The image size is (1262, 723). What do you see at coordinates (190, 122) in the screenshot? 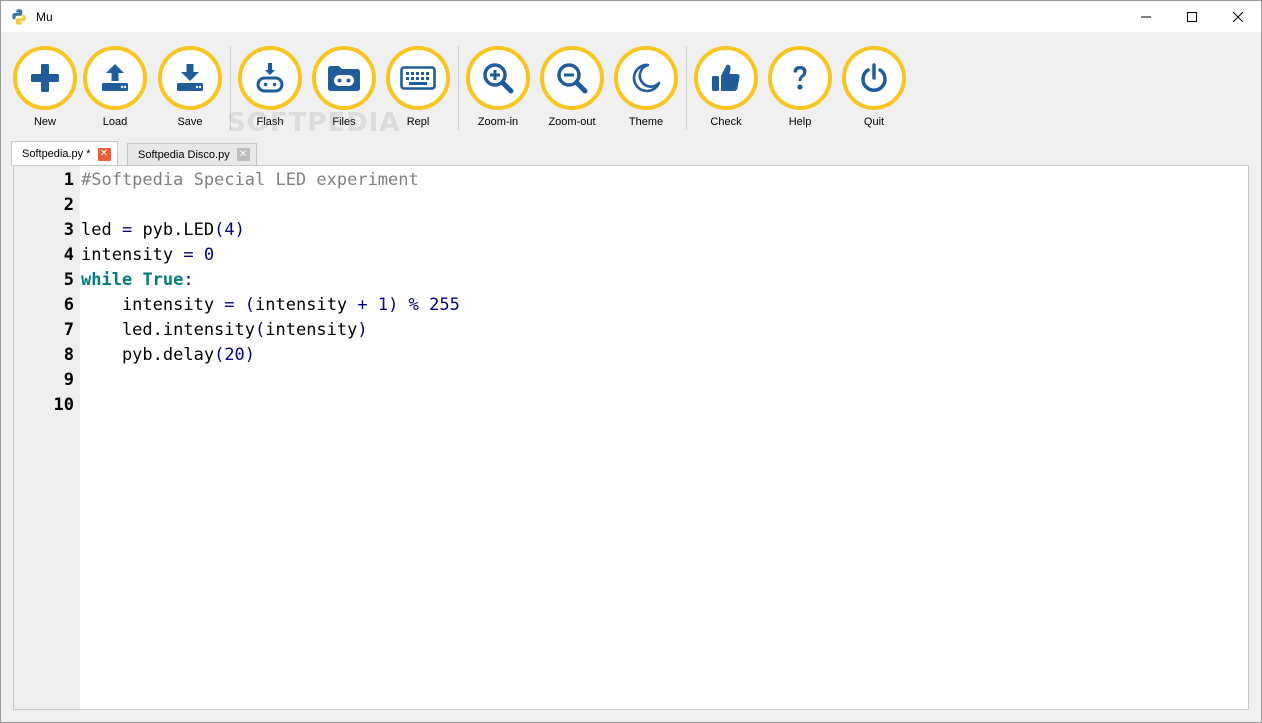
I see `save-button-label: Save` at bounding box center [190, 122].